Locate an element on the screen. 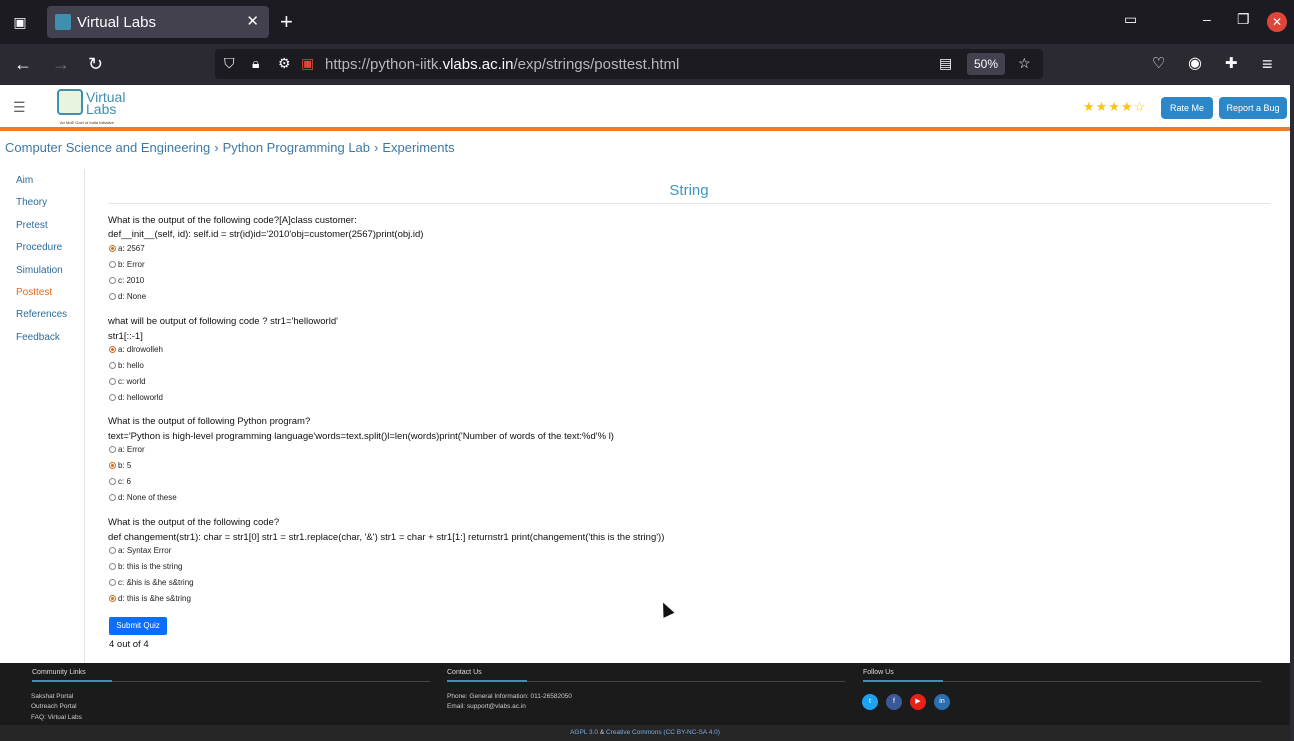 The width and height of the screenshot is (1294, 741). rate-me-button: Rate Me is located at coordinates (1187, 108).